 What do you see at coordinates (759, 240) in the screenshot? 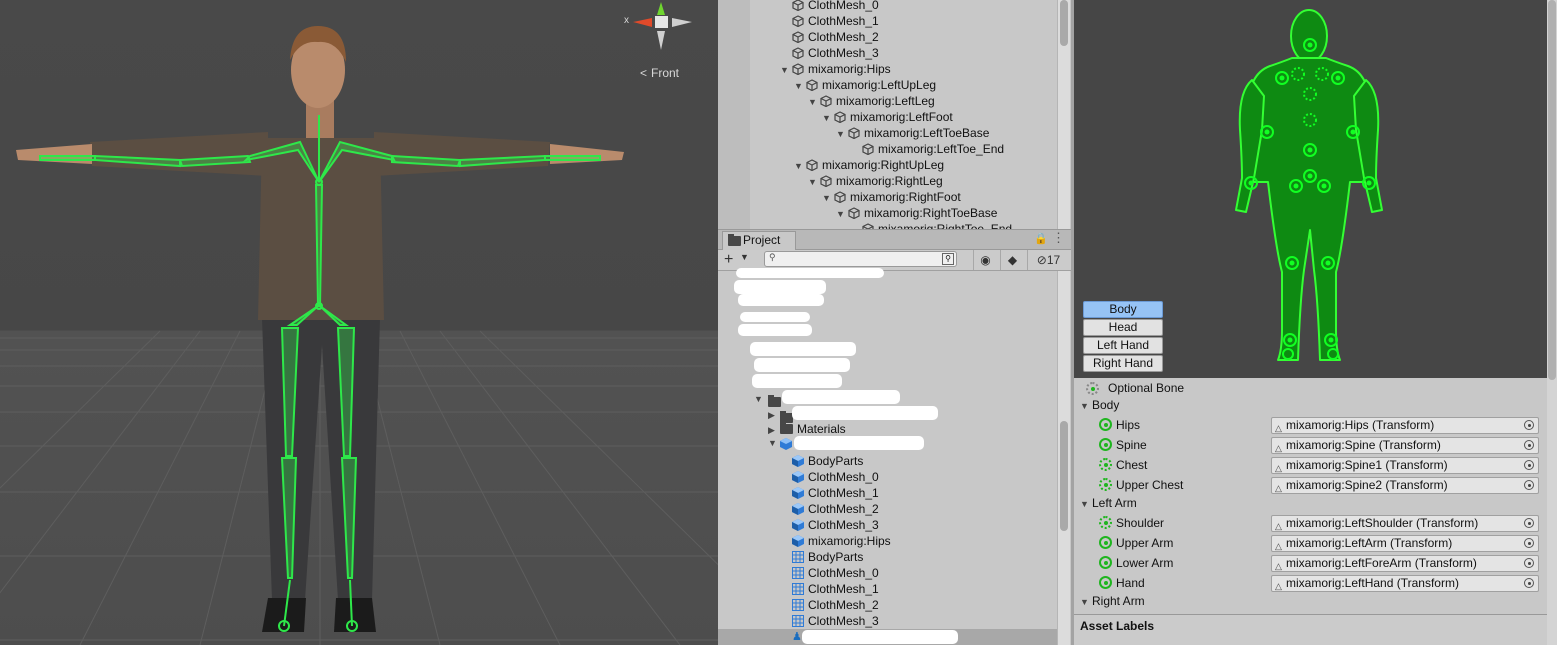
I see `tab-project: Project` at bounding box center [759, 240].